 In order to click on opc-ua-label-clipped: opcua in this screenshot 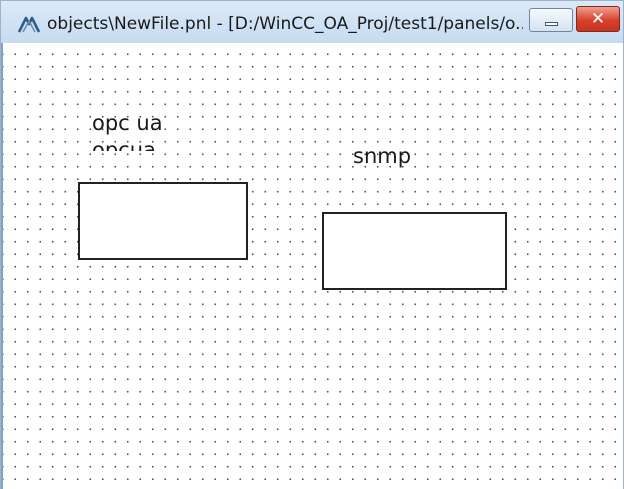, I will do `click(124, 144)`.